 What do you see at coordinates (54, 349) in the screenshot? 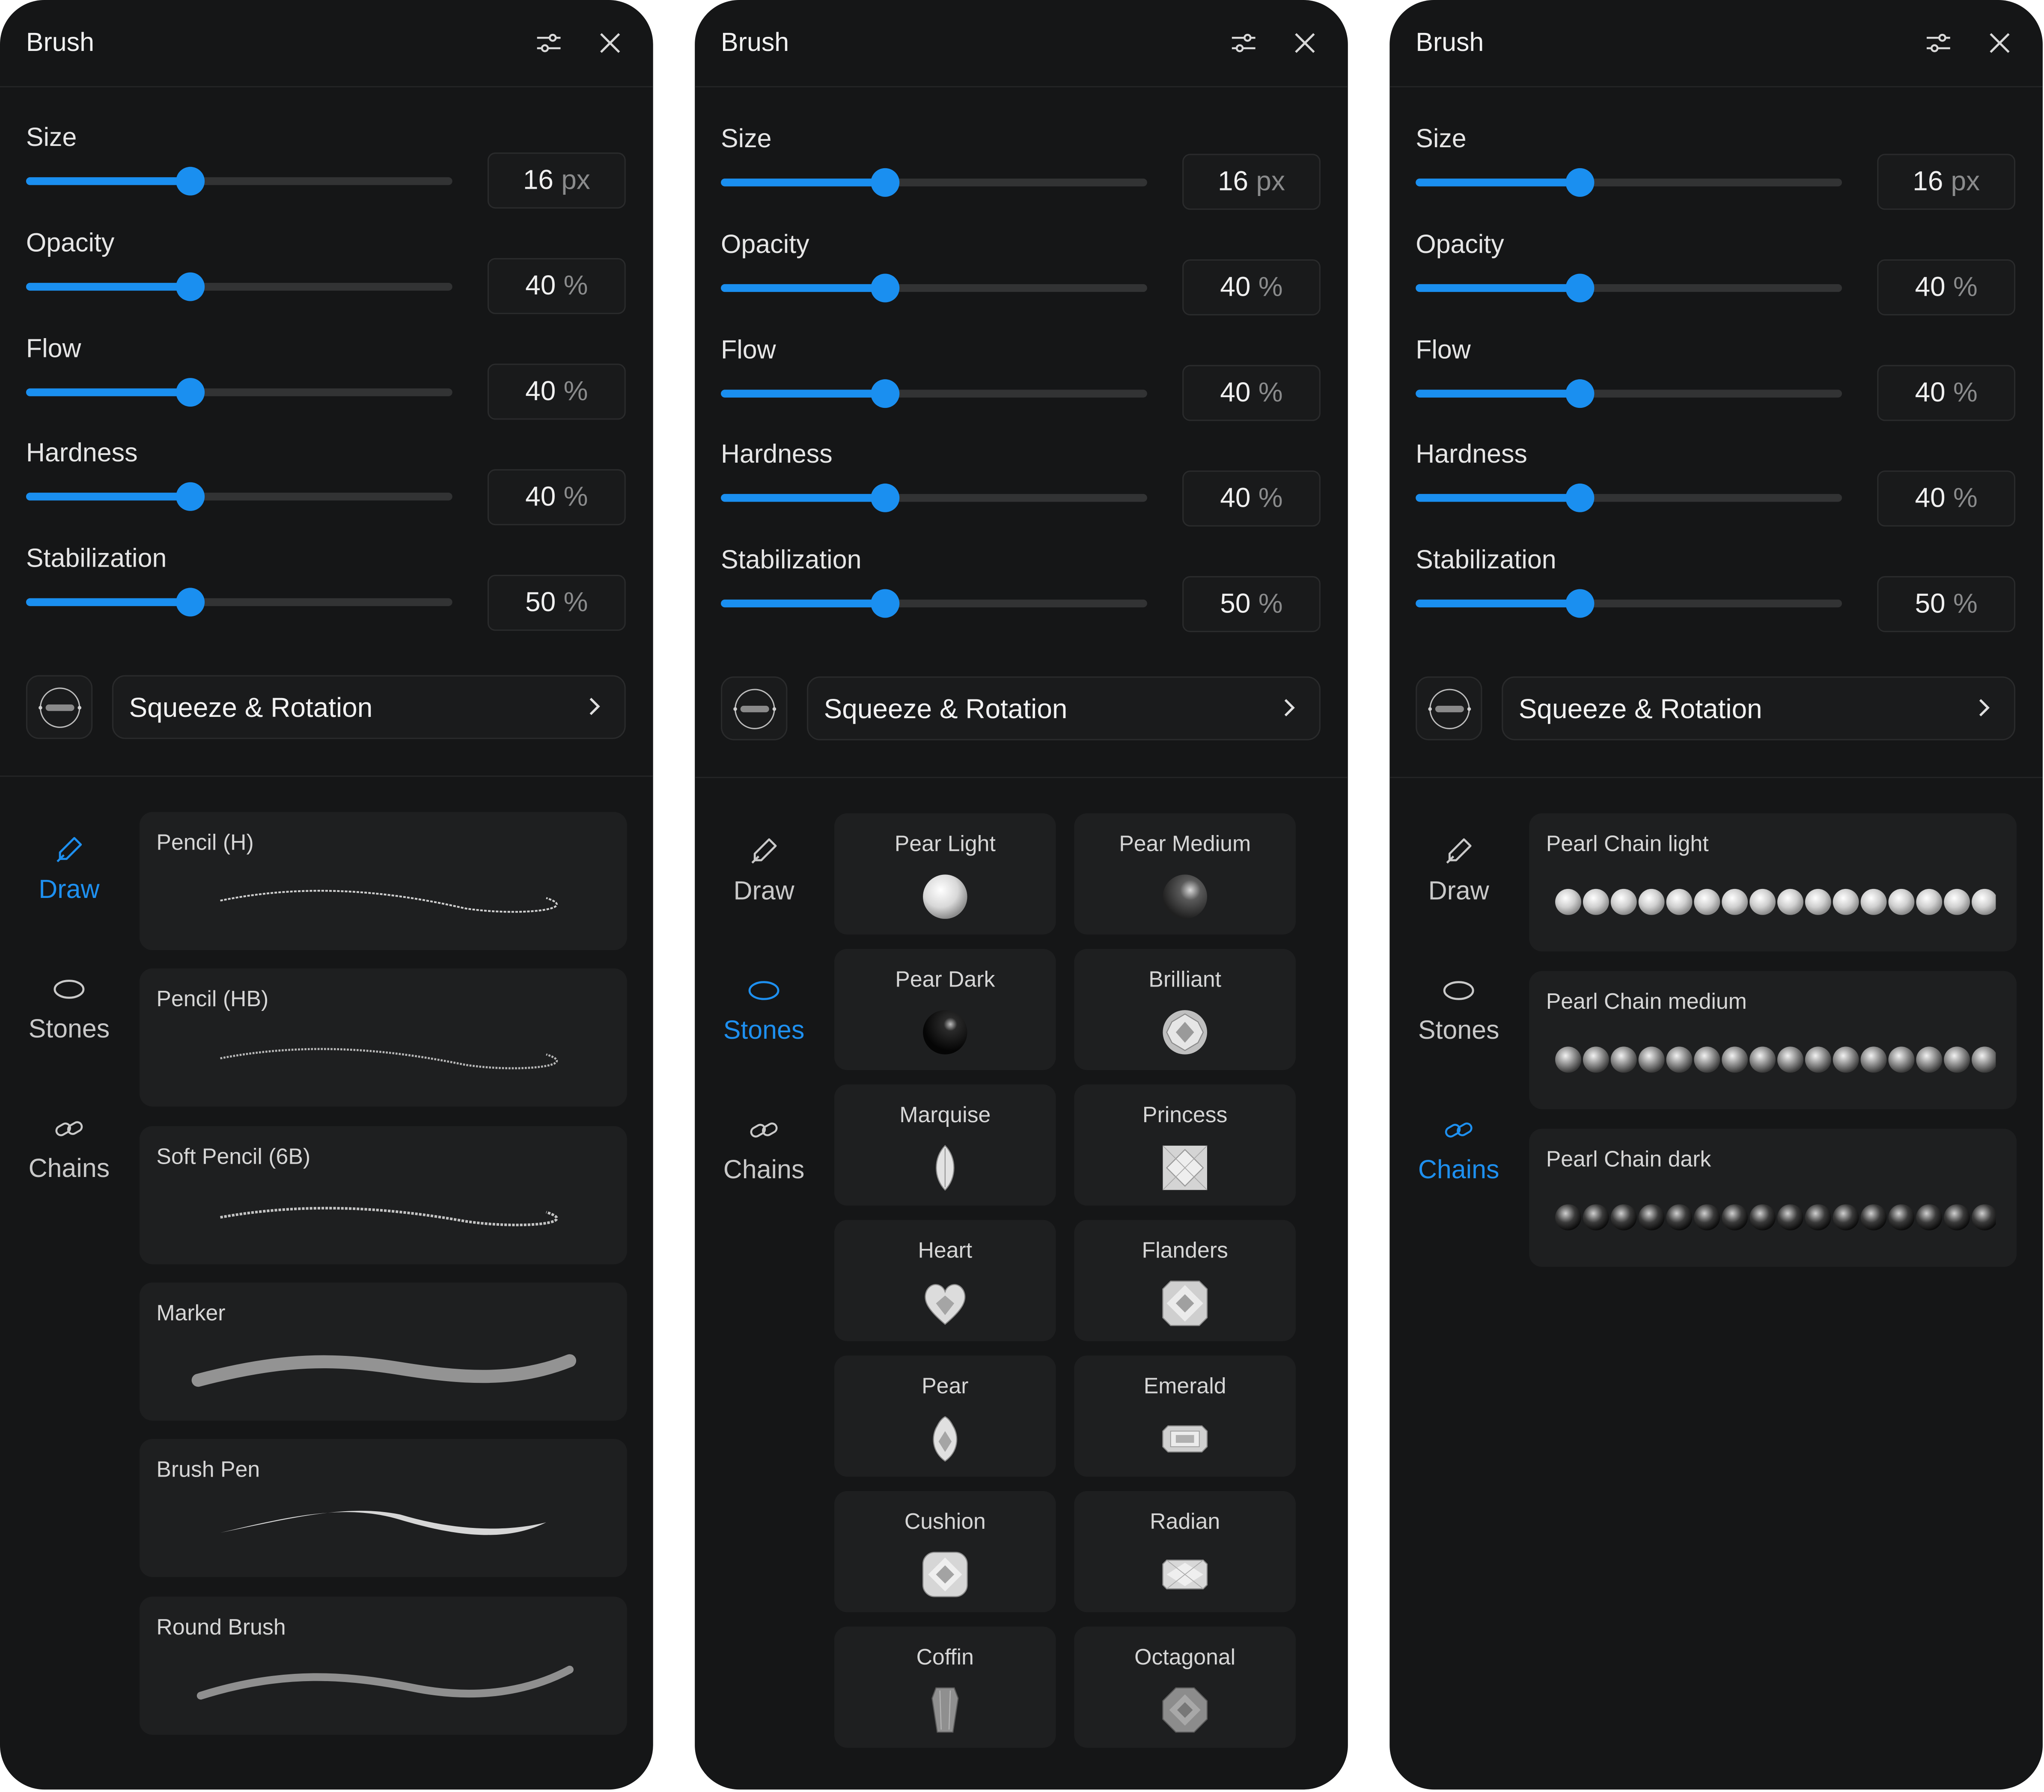
I see `slider-label-flow: Flow` at bounding box center [54, 349].